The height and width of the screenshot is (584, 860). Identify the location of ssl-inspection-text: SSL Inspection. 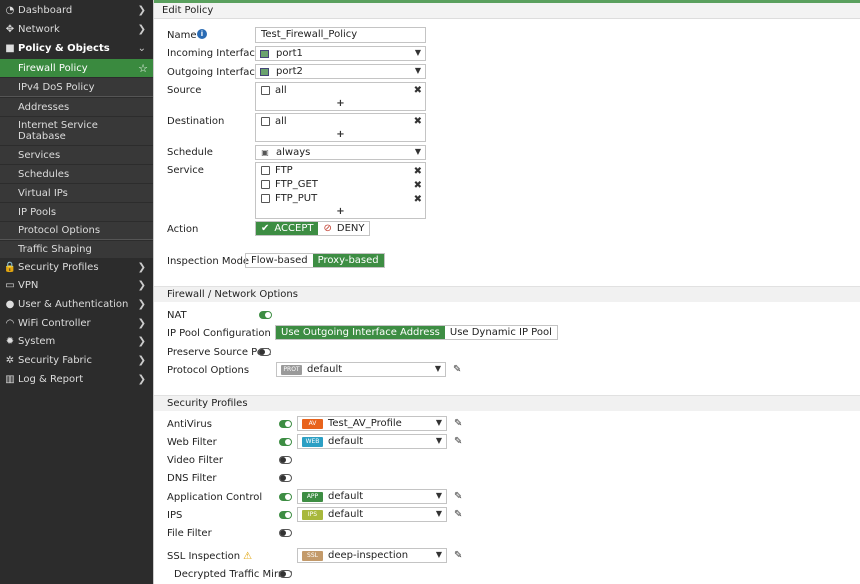
(204, 556).